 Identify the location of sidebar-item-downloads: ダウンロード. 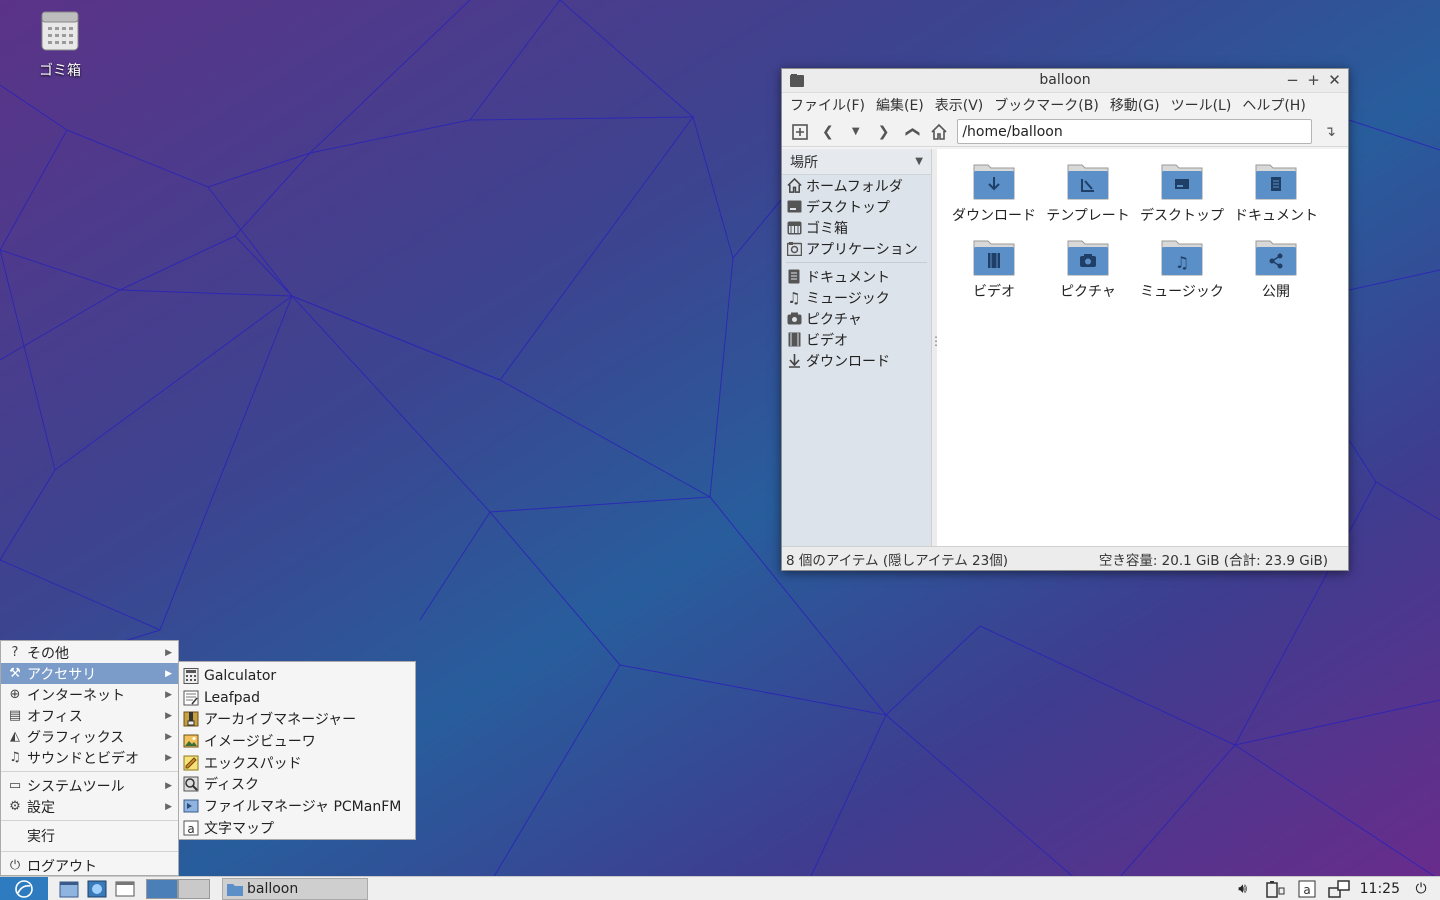
(856, 360).